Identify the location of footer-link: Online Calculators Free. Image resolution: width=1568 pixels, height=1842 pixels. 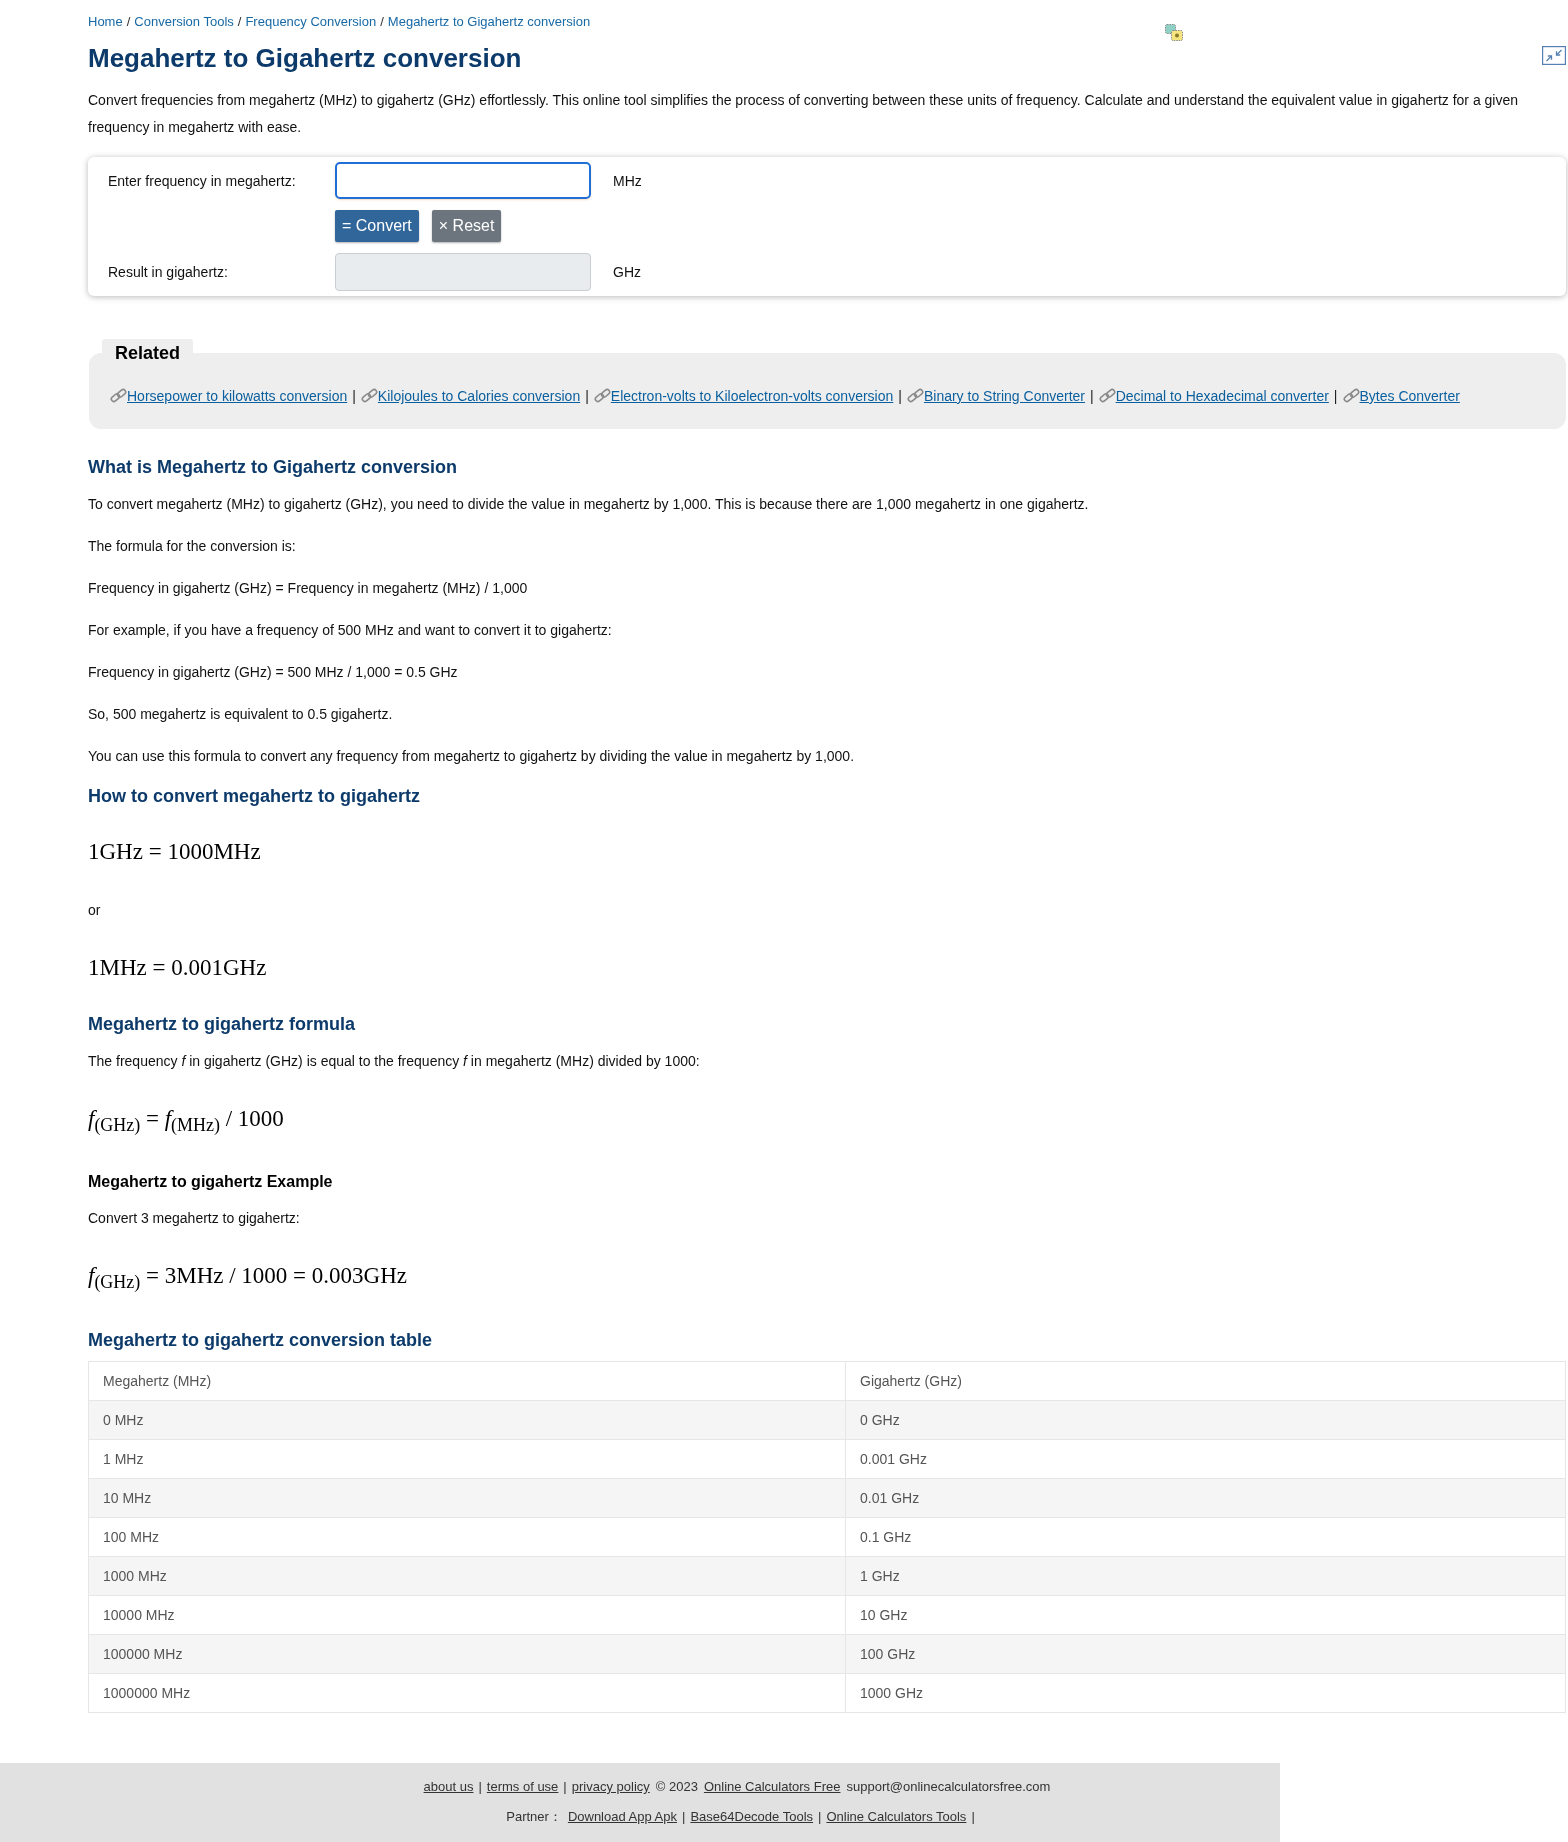
(772, 1786).